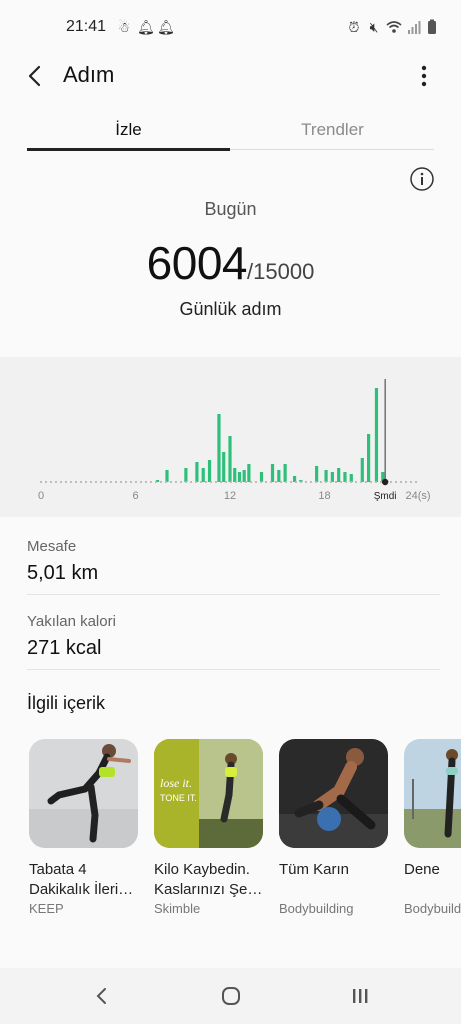 Image resolution: width=461 pixels, height=1024 pixels. What do you see at coordinates (374, 27) in the screenshot?
I see `mute-icon: 🔇︎` at bounding box center [374, 27].